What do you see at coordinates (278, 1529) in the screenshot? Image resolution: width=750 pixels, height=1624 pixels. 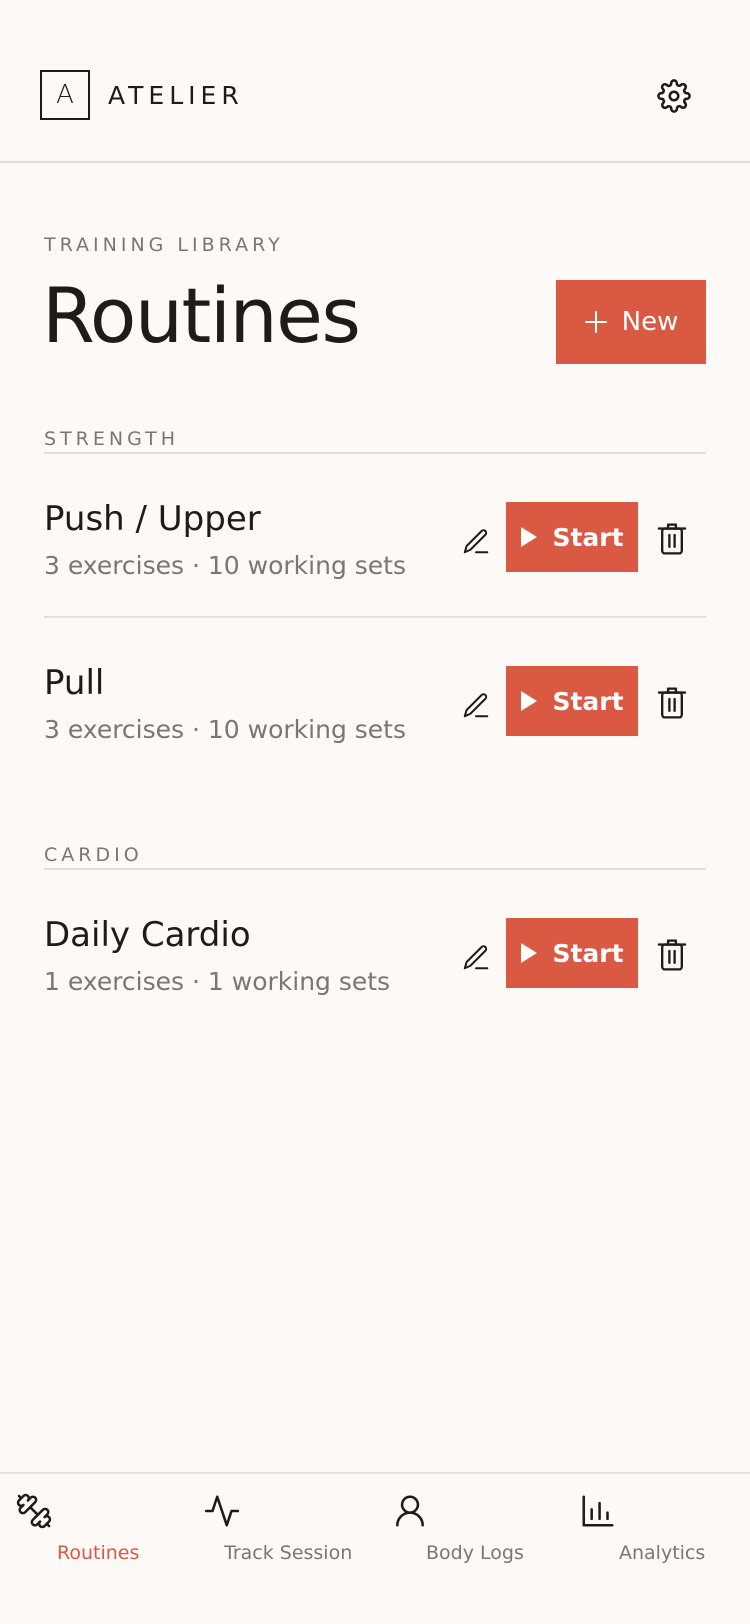 I see `nav-item-track-session: Track Session` at bounding box center [278, 1529].